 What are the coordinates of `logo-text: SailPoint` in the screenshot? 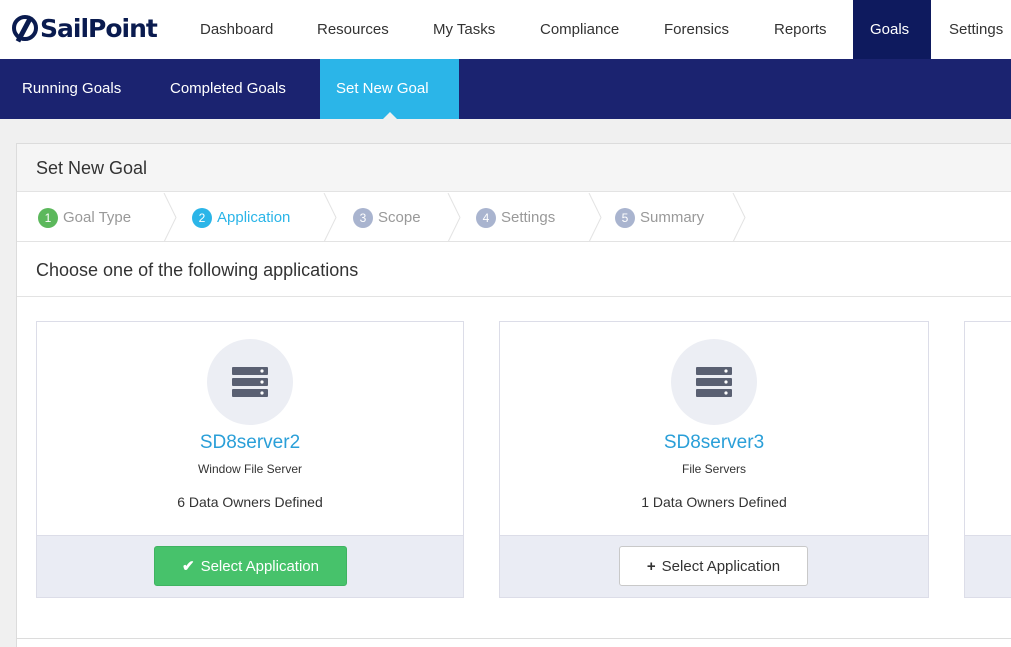 It's located at (99, 28).